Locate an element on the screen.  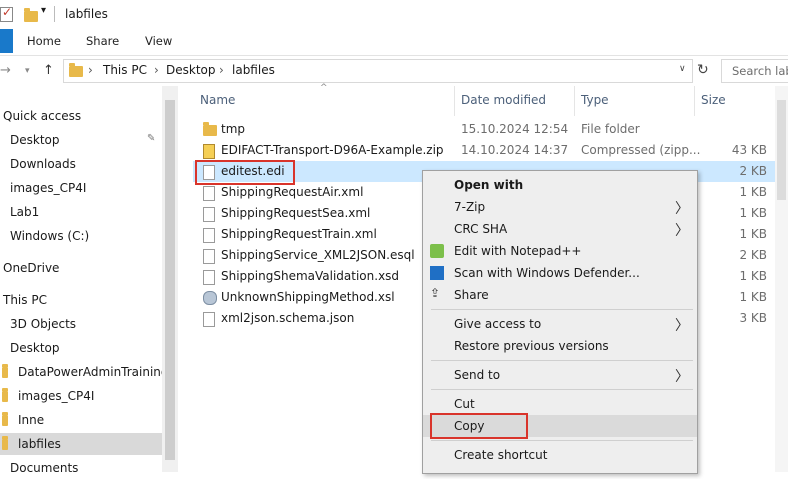
recent-locations-icon: ▾ is located at coordinates (27, 71).